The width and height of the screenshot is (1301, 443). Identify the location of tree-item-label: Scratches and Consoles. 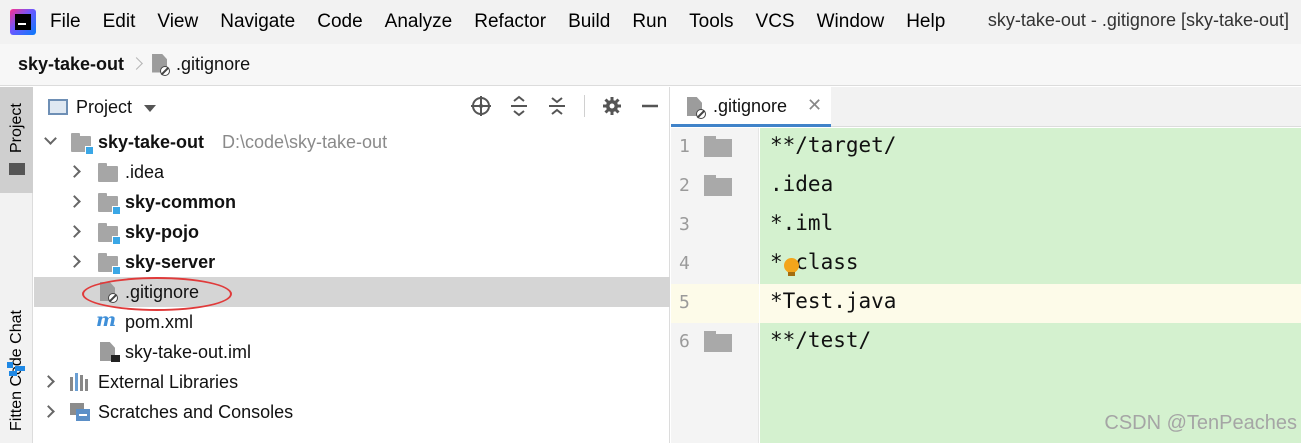
(196, 412).